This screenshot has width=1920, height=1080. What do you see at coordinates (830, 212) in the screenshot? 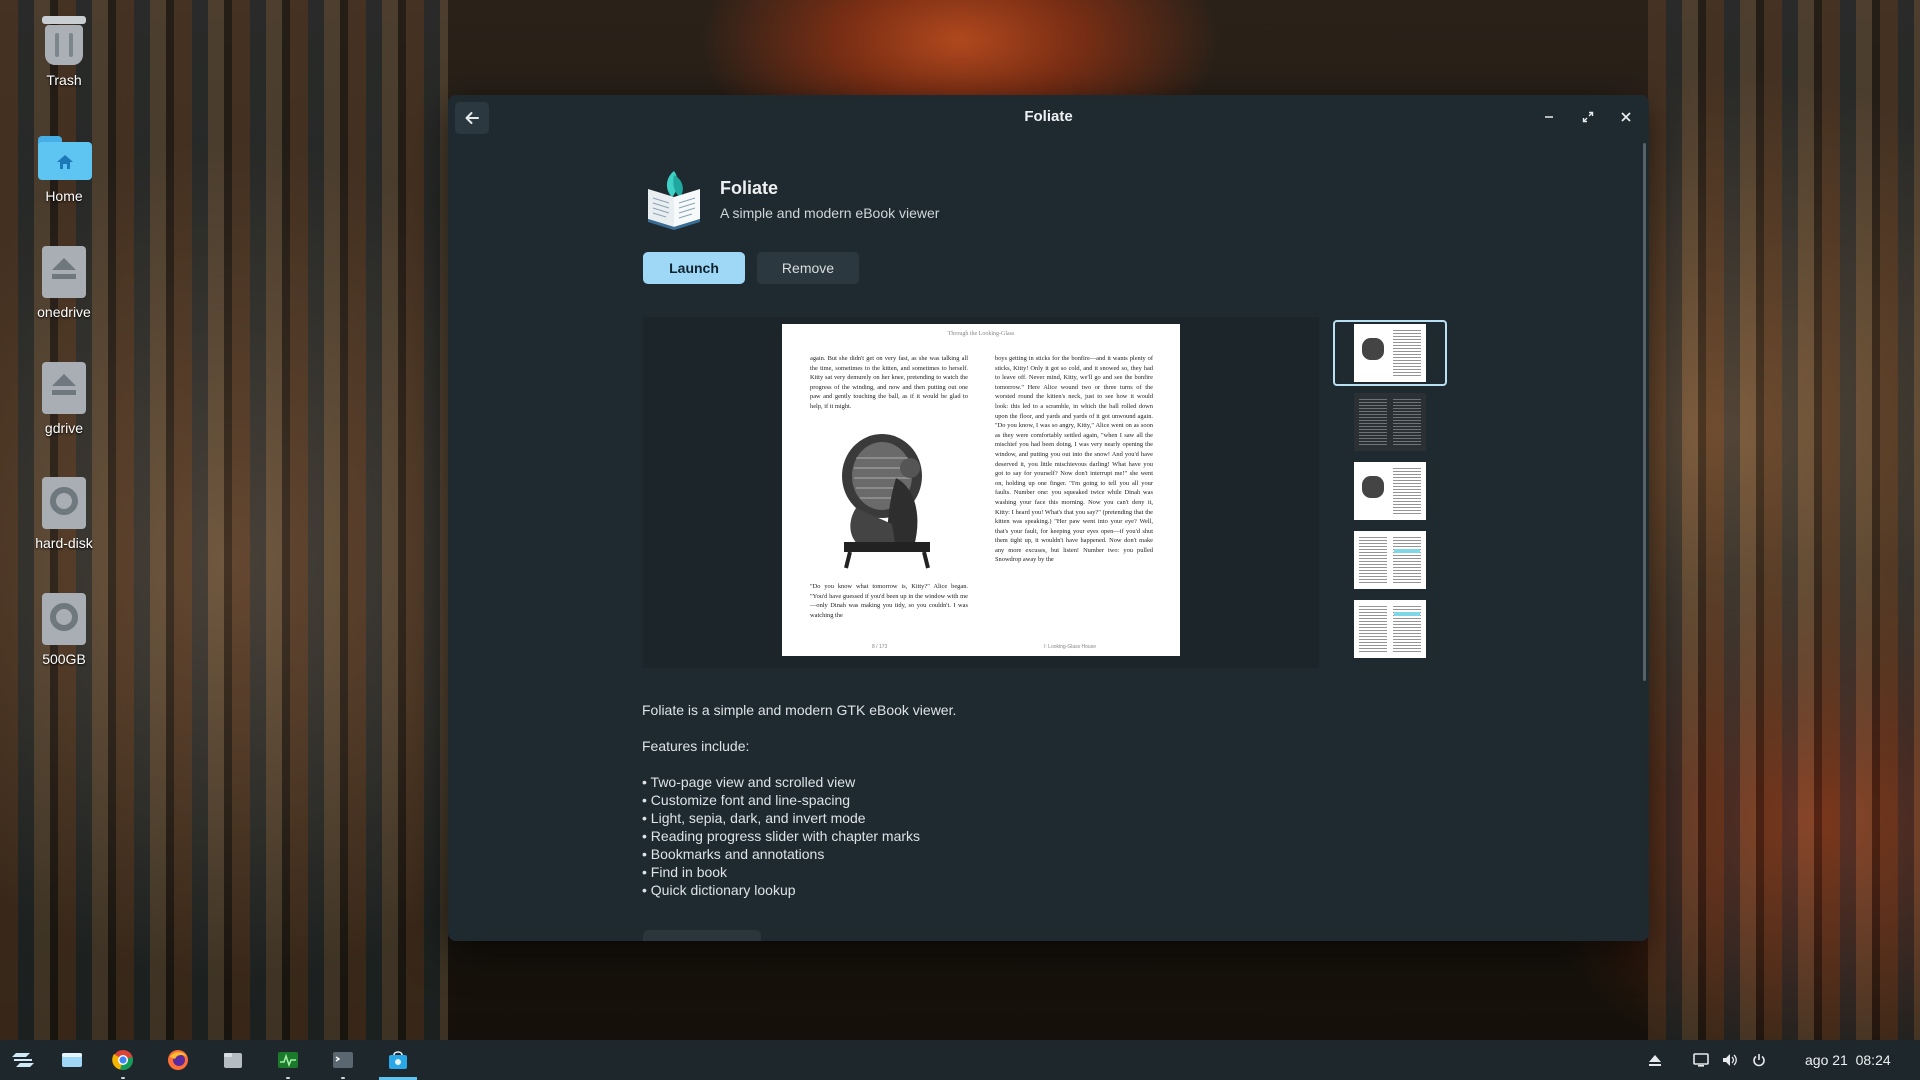
I see `app-summary: A simple and modern eBook viewer` at bounding box center [830, 212].